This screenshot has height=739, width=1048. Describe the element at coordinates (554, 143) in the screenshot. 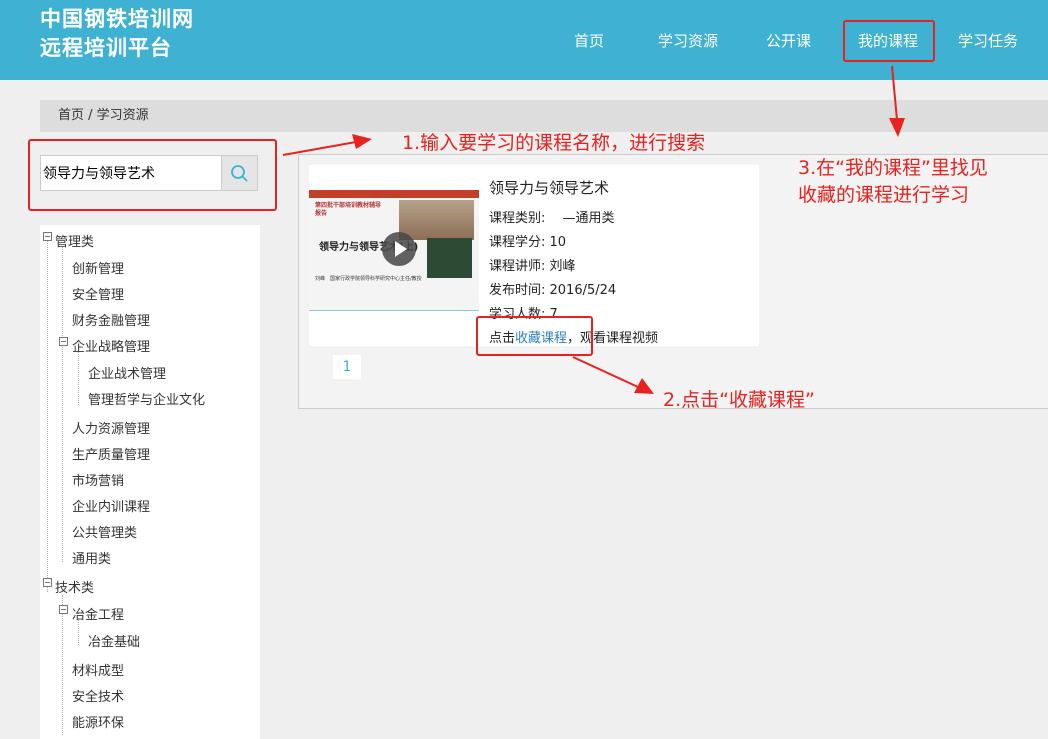

I see `annotation-step1: 1.输入要学习的课程名称，进行搜索` at that location.